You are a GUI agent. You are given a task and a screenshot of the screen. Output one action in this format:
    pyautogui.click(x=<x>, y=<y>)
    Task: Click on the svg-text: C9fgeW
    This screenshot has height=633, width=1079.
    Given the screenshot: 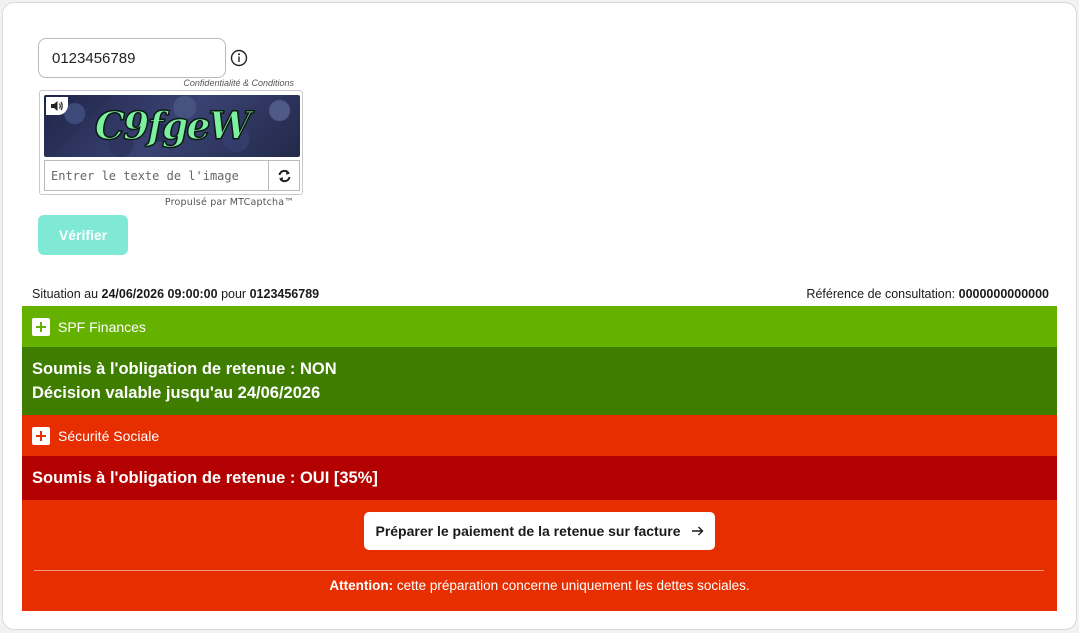 What is the action you would take?
    pyautogui.click(x=175, y=125)
    